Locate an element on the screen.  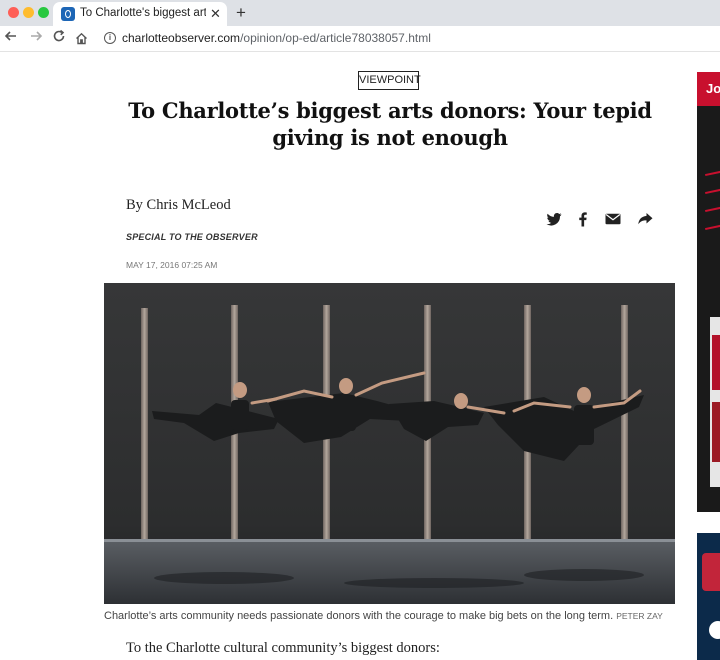
url-path: /opinion/op-ed/article78038057.html is located at coordinates (335, 38).